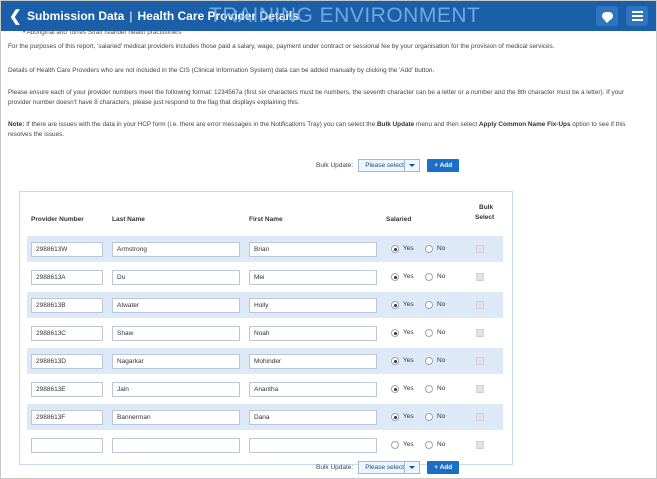 The width and height of the screenshot is (657, 479). Describe the element at coordinates (313, 417) in the screenshot. I see `first-name-input: Dana` at that location.